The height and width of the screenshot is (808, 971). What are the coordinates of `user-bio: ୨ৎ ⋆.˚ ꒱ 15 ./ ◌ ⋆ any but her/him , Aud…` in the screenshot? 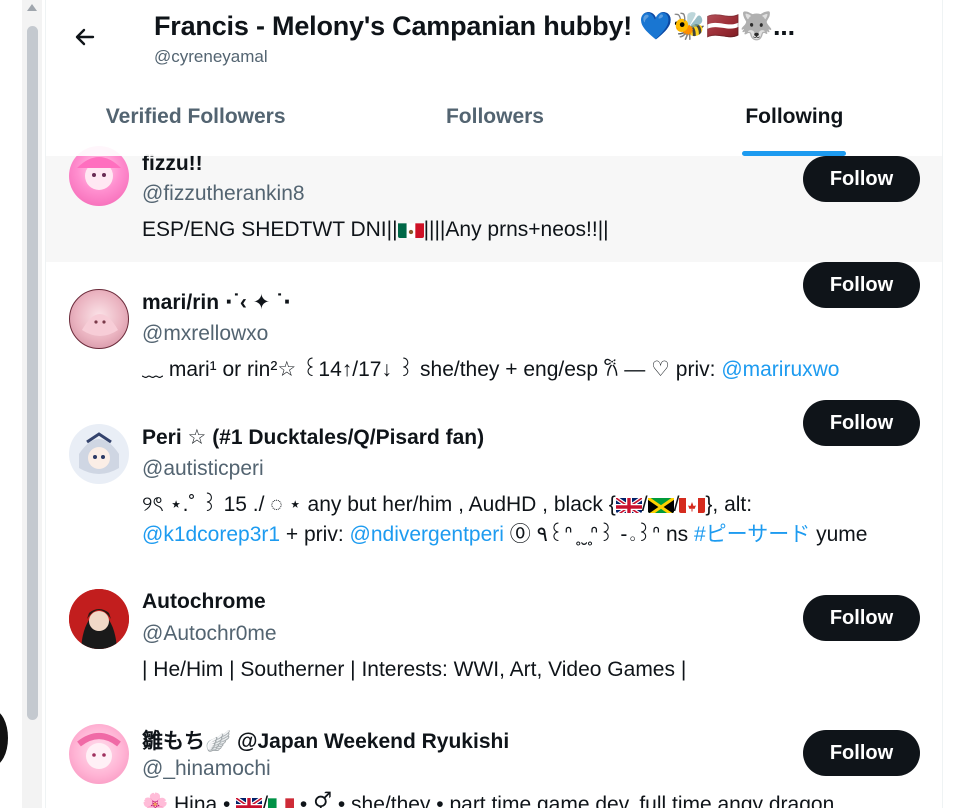 It's located at (505, 519).